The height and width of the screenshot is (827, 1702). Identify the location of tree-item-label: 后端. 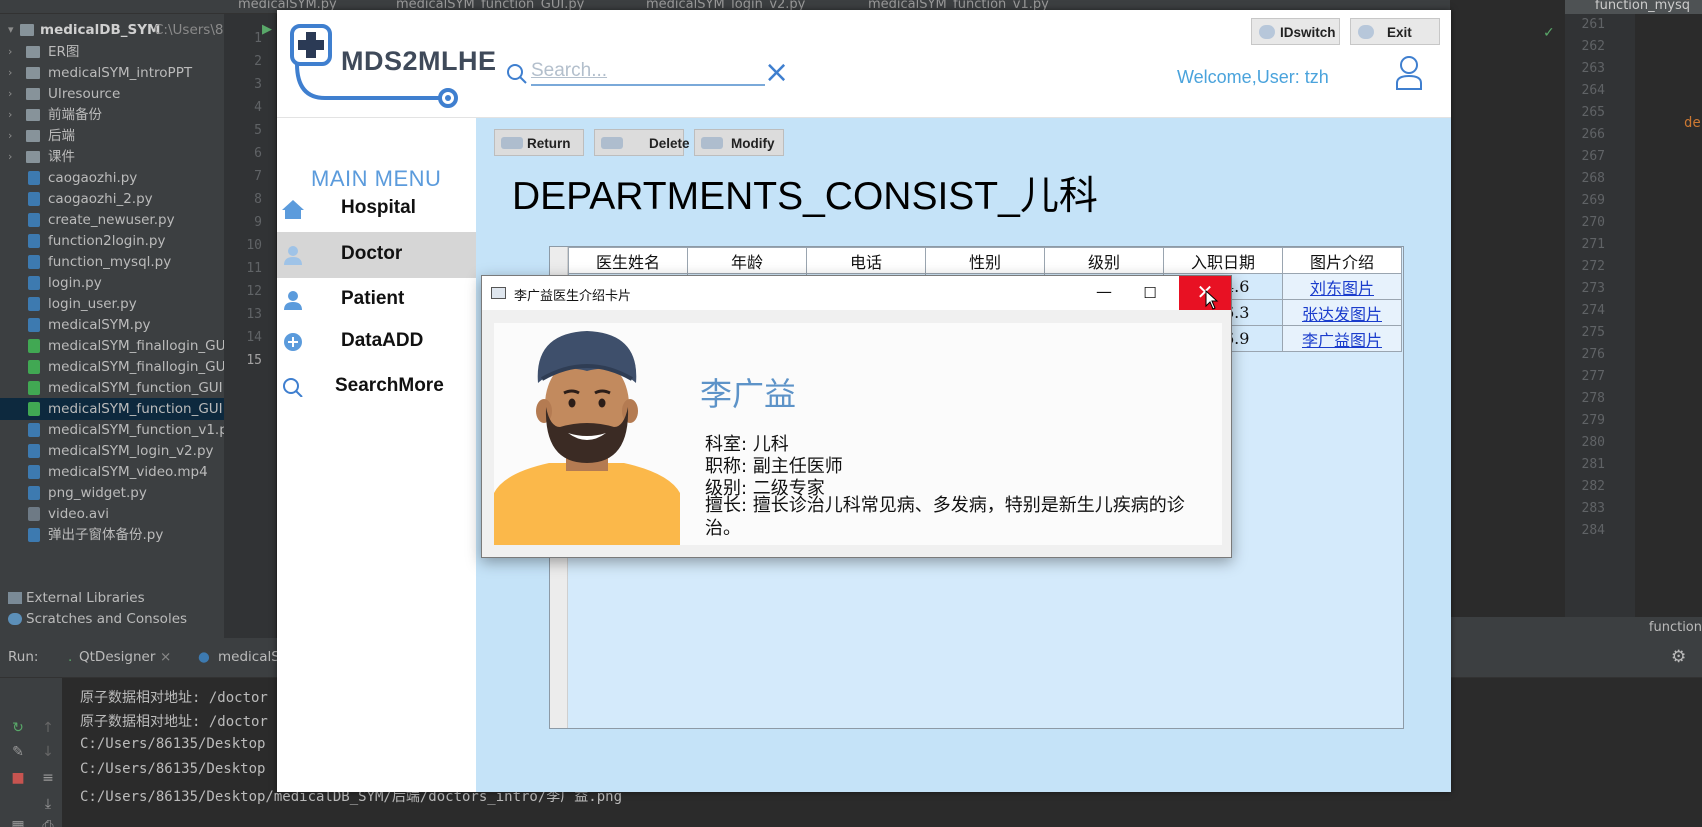
(61, 136).